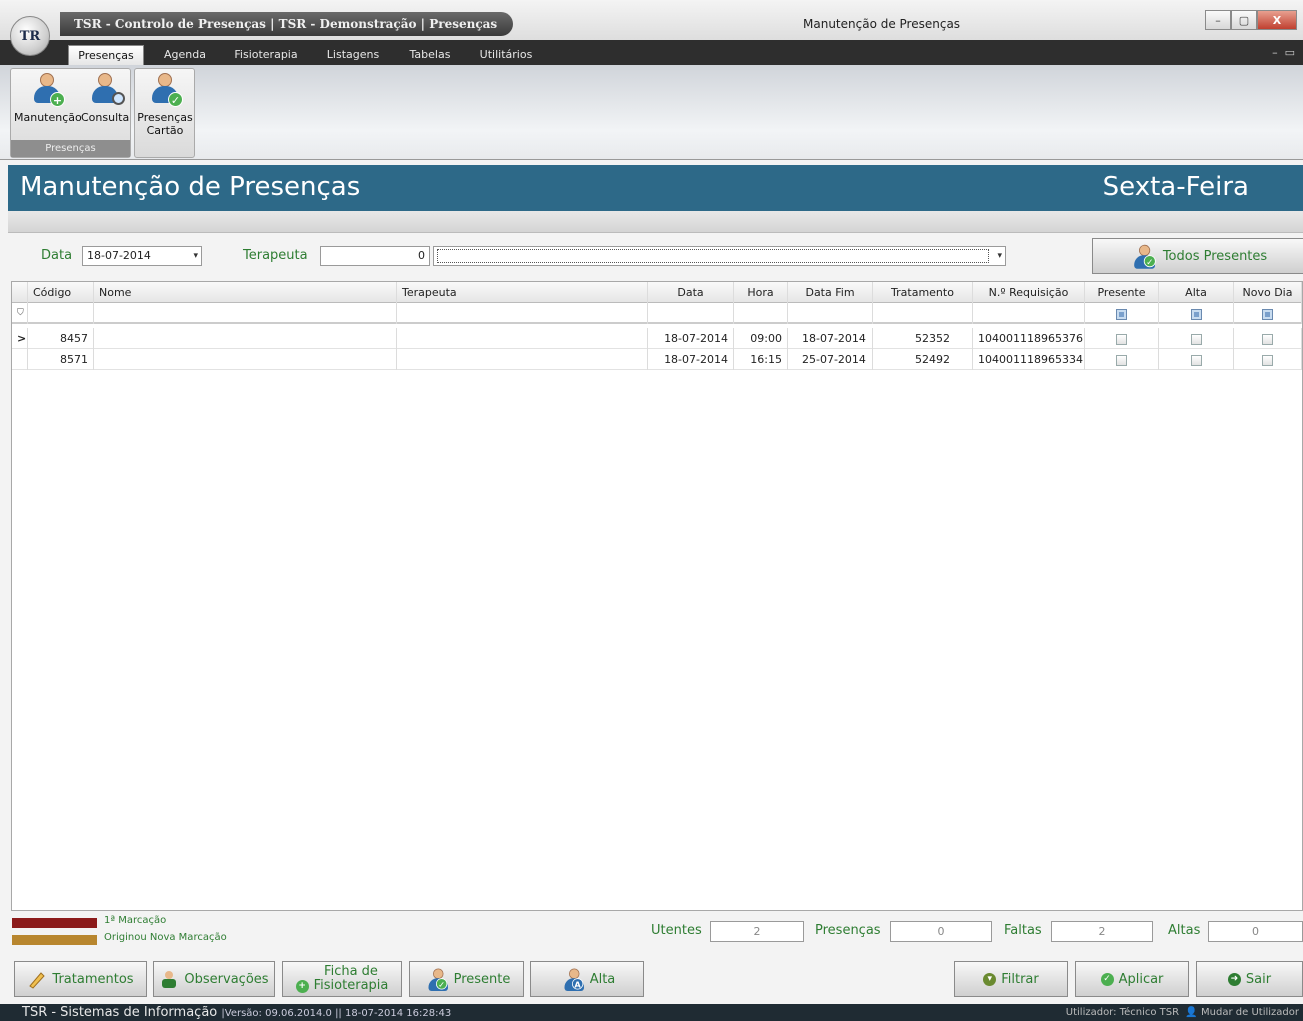  What do you see at coordinates (54, 923) in the screenshot?
I see `legend-swatch-first` at bounding box center [54, 923].